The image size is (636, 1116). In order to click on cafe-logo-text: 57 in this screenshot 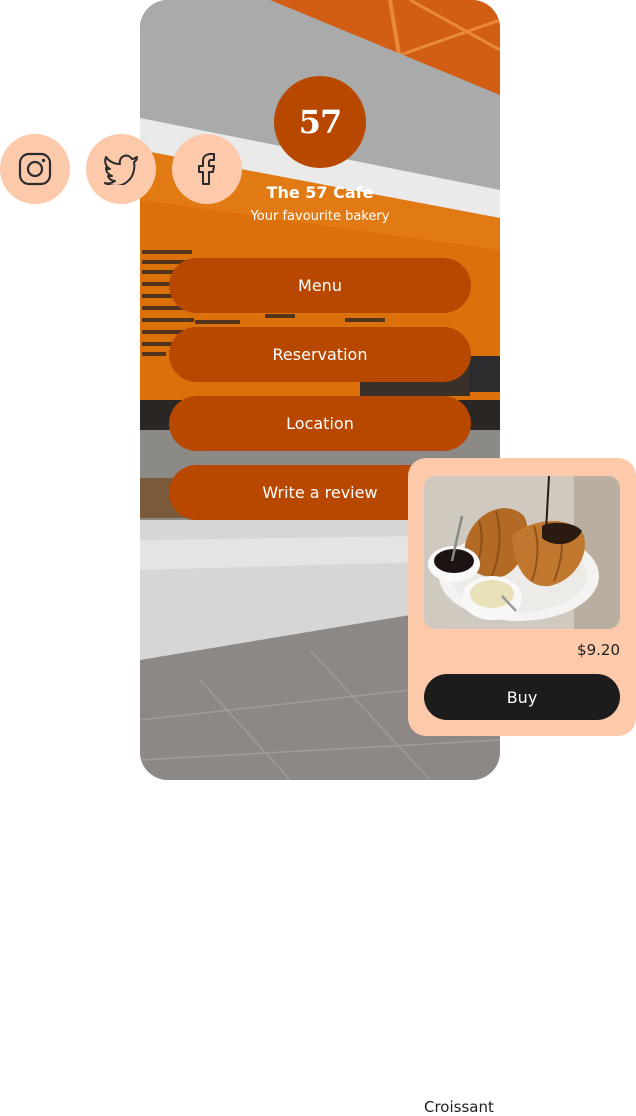, I will do `click(320, 122)`.